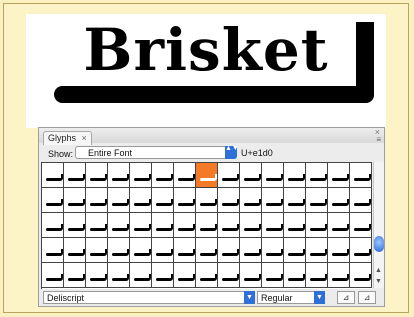 The image size is (414, 317). Describe the element at coordinates (379, 244) in the screenshot. I see `scrollbar-thumb` at that location.